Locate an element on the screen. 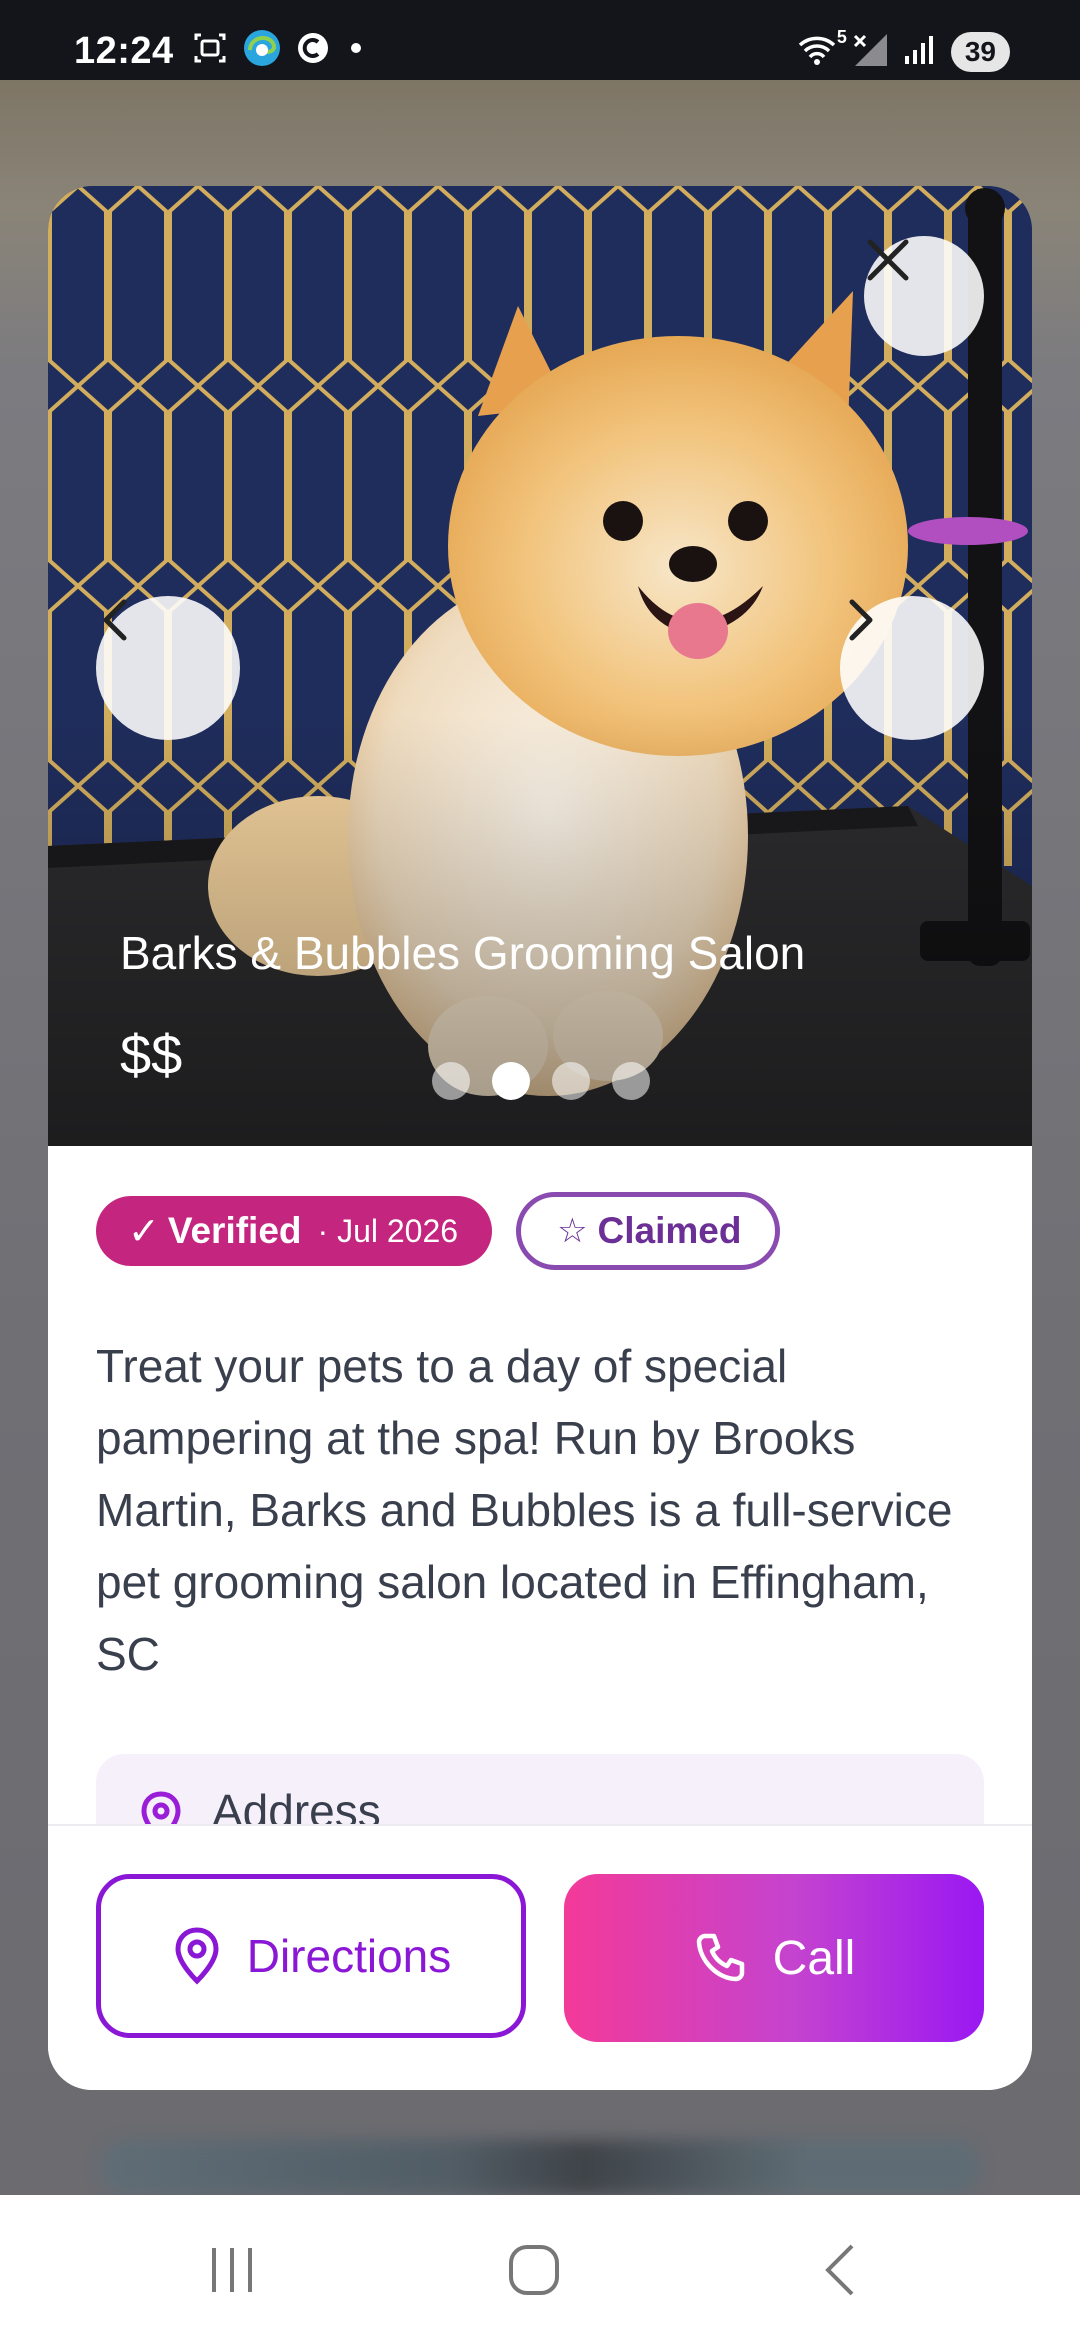  star-icon: ☆ is located at coordinates (572, 1231).